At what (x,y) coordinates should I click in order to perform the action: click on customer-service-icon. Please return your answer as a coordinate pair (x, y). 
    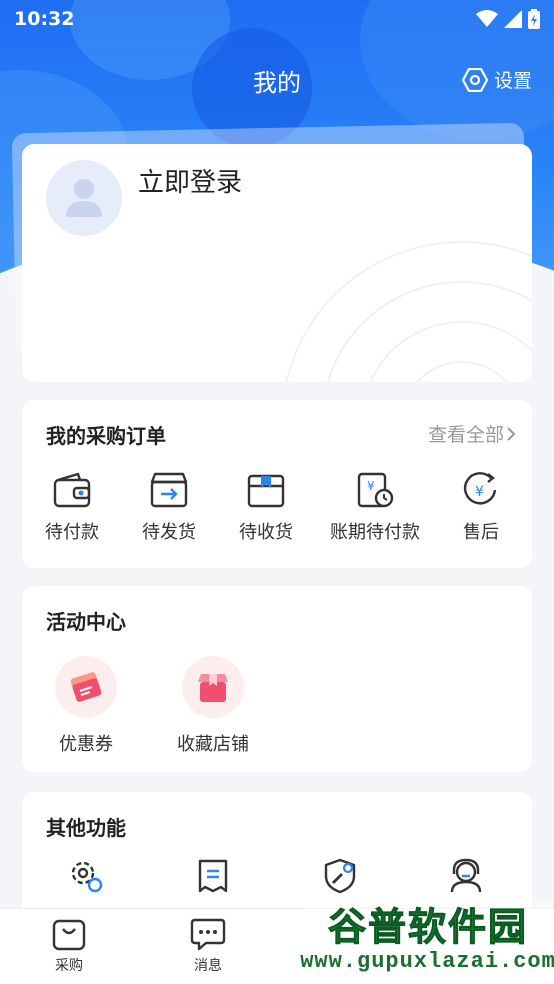
    Looking at the image, I should click on (466, 875).